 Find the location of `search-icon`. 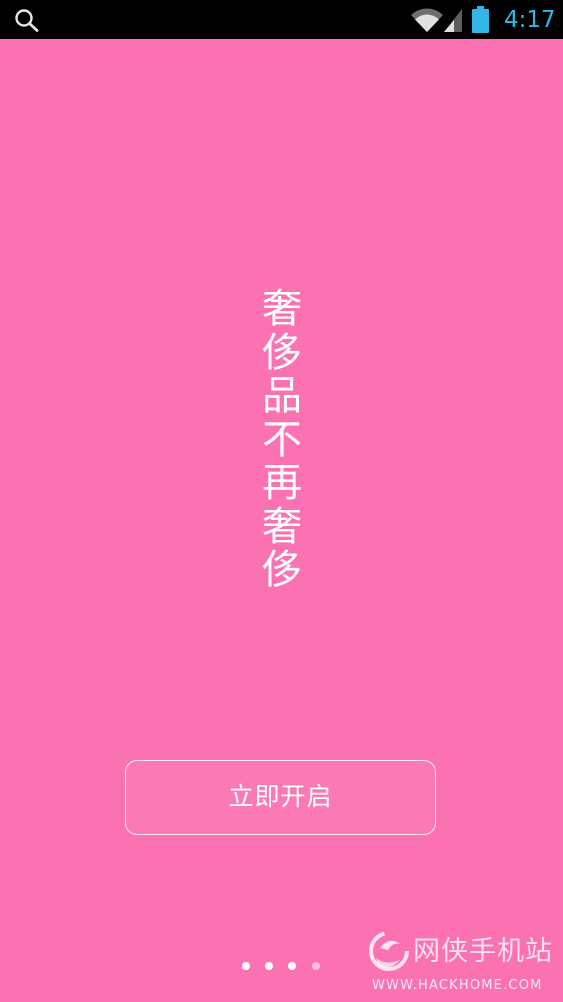

search-icon is located at coordinates (27, 20).